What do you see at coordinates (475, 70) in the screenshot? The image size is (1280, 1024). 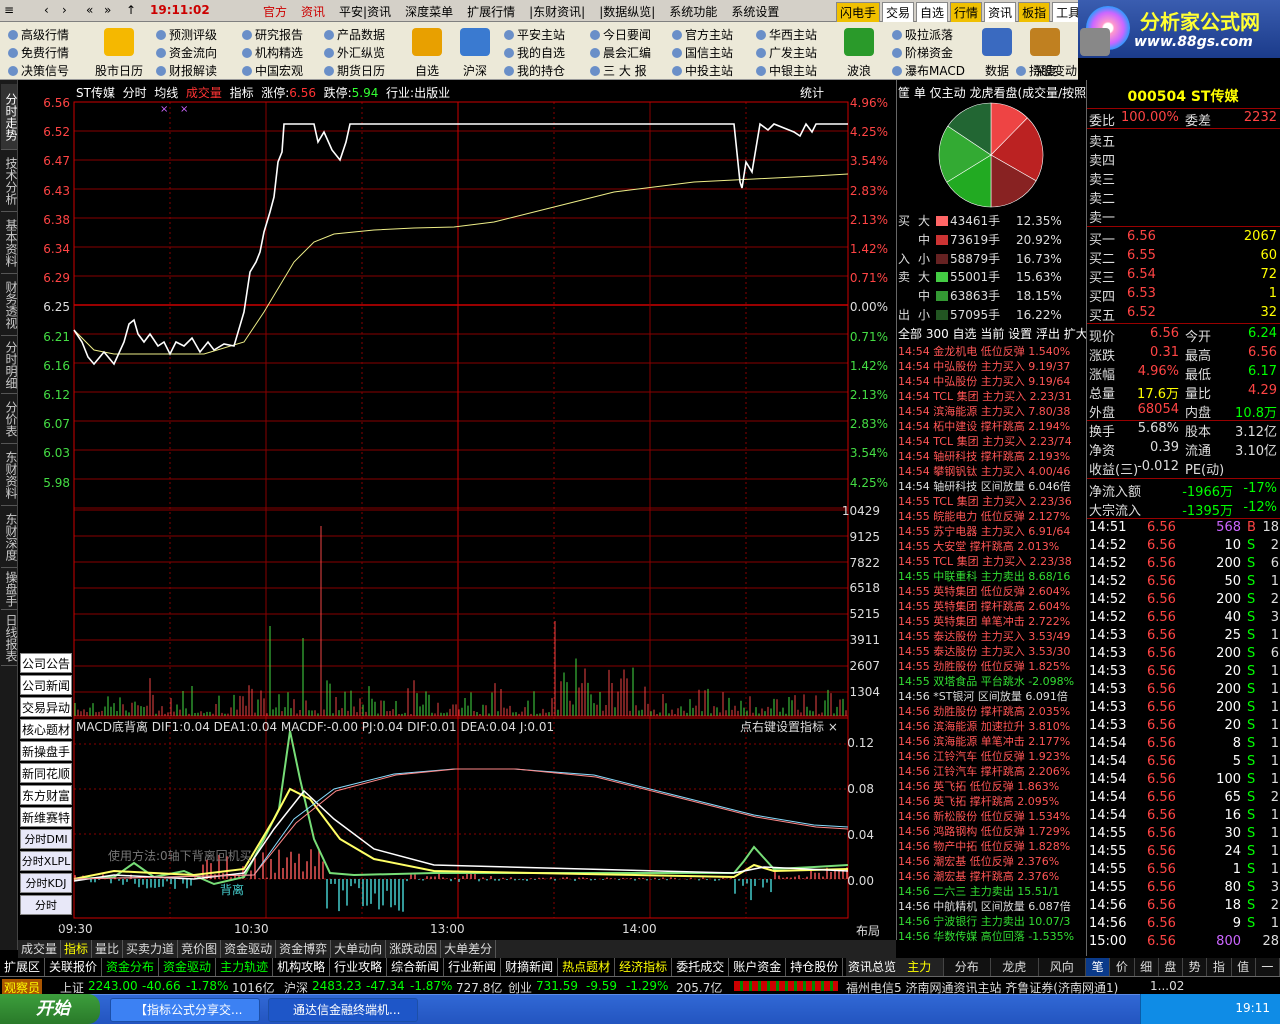 I see `big3-label: 沪深` at bounding box center [475, 70].